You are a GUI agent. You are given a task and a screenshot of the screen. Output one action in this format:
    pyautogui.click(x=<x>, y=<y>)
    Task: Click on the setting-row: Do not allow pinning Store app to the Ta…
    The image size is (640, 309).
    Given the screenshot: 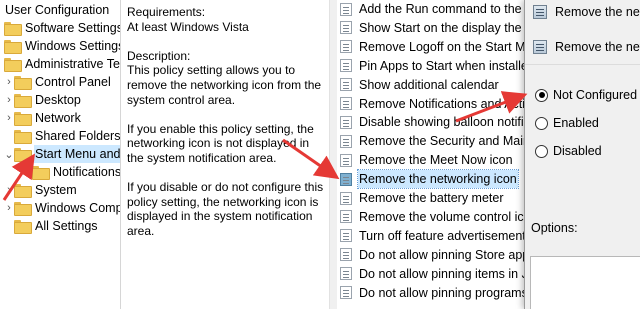 What is the action you would take?
    pyautogui.click(x=433, y=255)
    